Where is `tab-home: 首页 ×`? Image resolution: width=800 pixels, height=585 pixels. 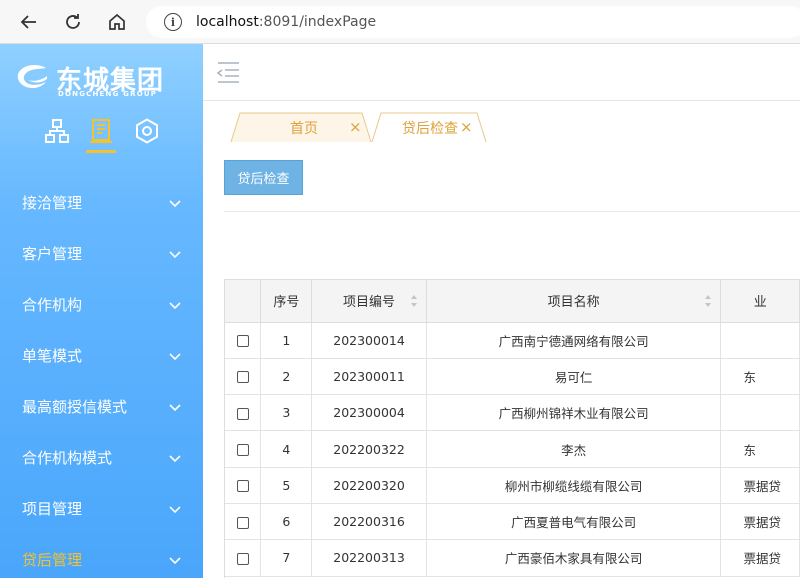 tab-home: 首页 × is located at coordinates (301, 127).